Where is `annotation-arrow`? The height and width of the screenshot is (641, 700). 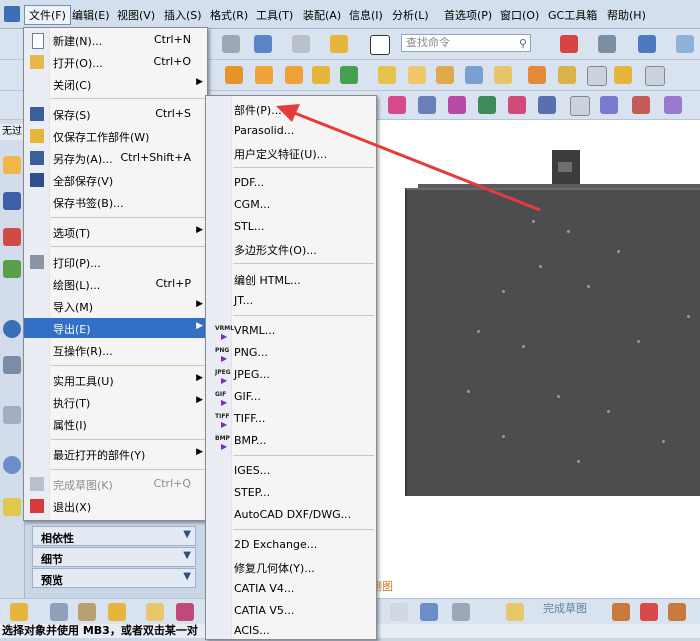
annotation-arrow is located at coordinates (408, 158).